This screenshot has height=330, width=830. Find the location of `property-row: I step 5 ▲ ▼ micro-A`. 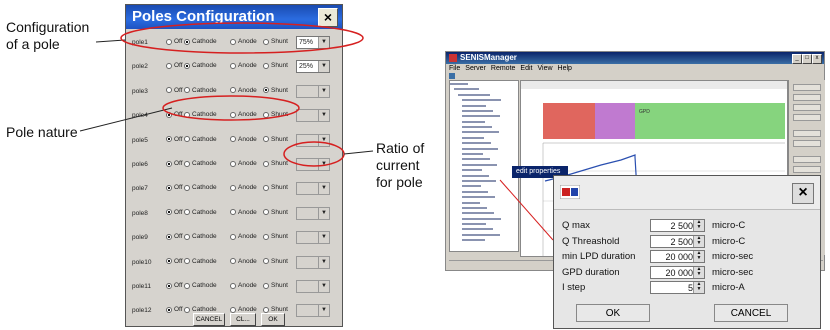

property-row: I step 5 ▲ ▼ micro-A is located at coordinates (687, 288).